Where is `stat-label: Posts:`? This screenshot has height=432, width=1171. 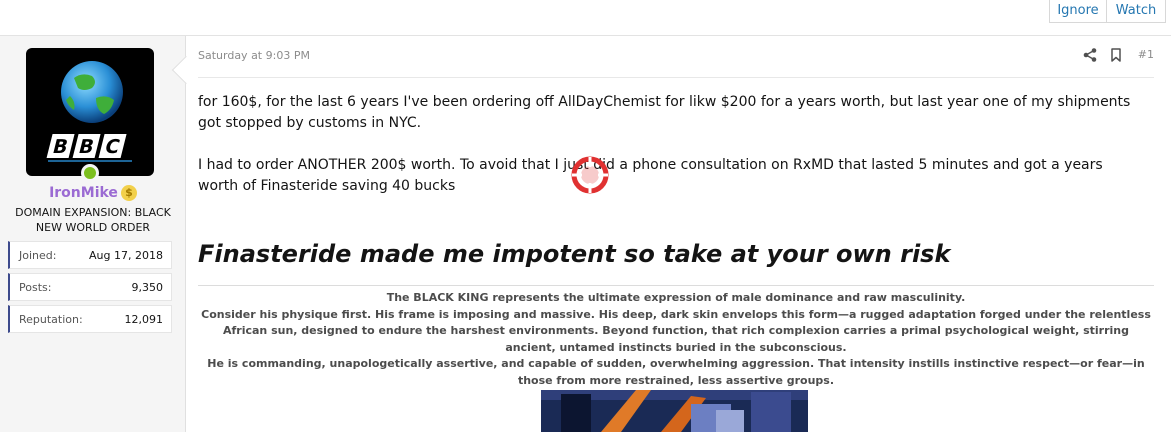
stat-label: Posts: is located at coordinates (35, 287).